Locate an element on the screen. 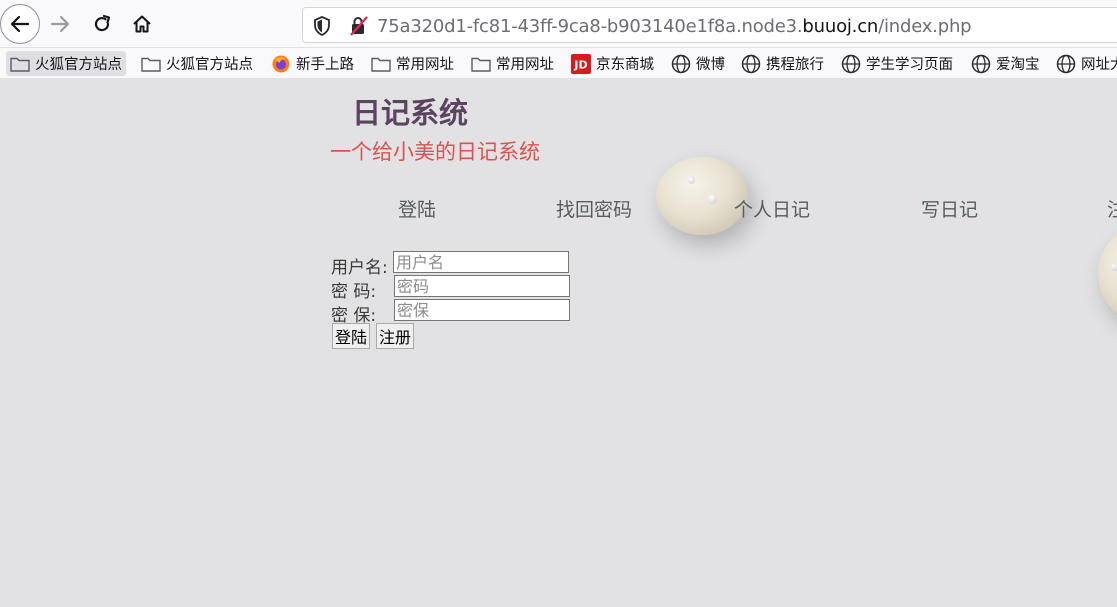 The height and width of the screenshot is (607, 1117). reload-icon is located at coordinates (102, 23).